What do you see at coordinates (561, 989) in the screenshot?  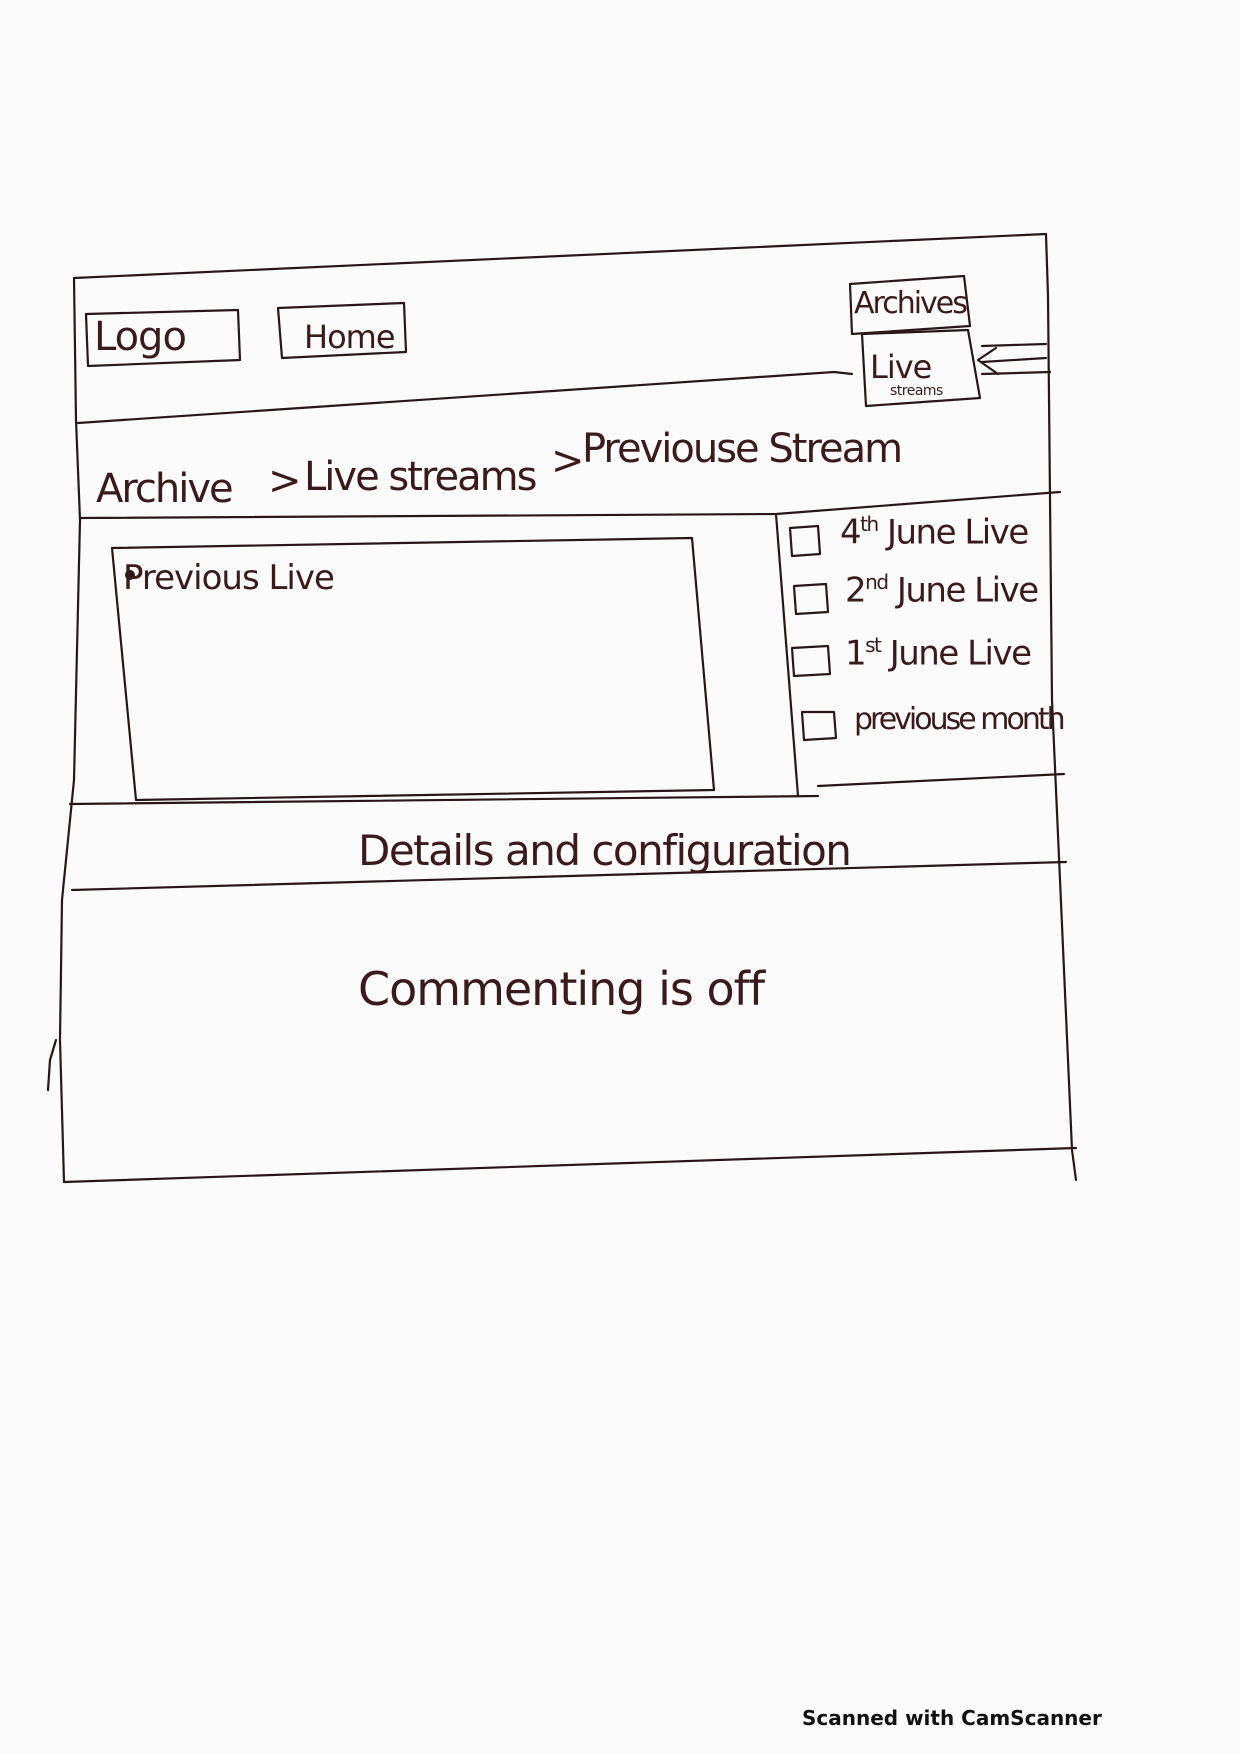 I see `comments-status: Commenting is off` at bounding box center [561, 989].